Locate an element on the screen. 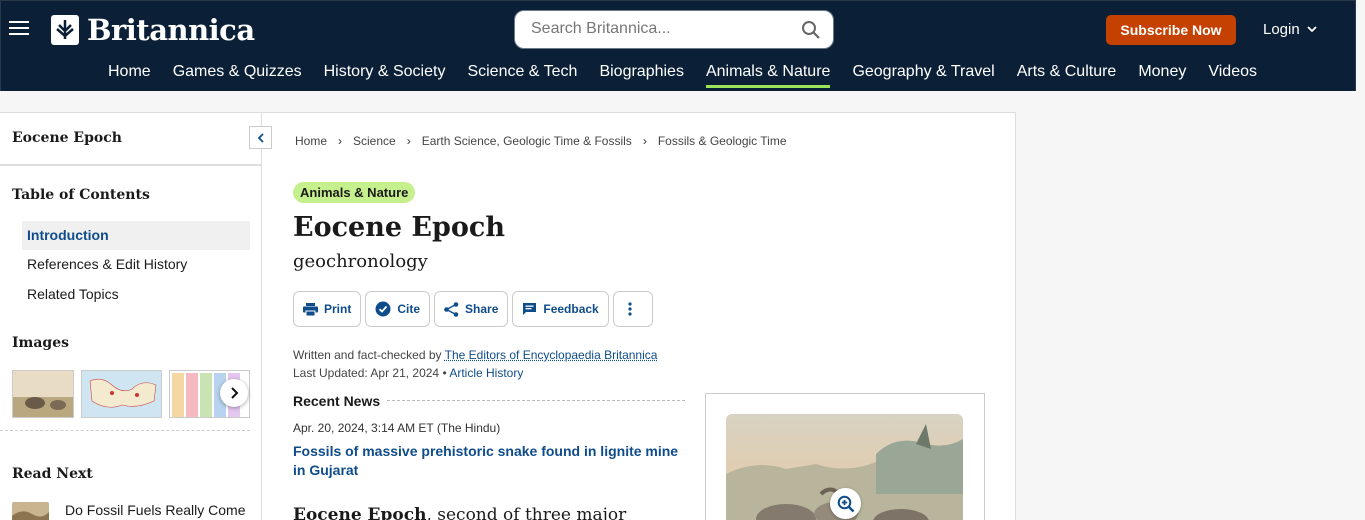  feedback-label: Feedback is located at coordinates (570, 309).